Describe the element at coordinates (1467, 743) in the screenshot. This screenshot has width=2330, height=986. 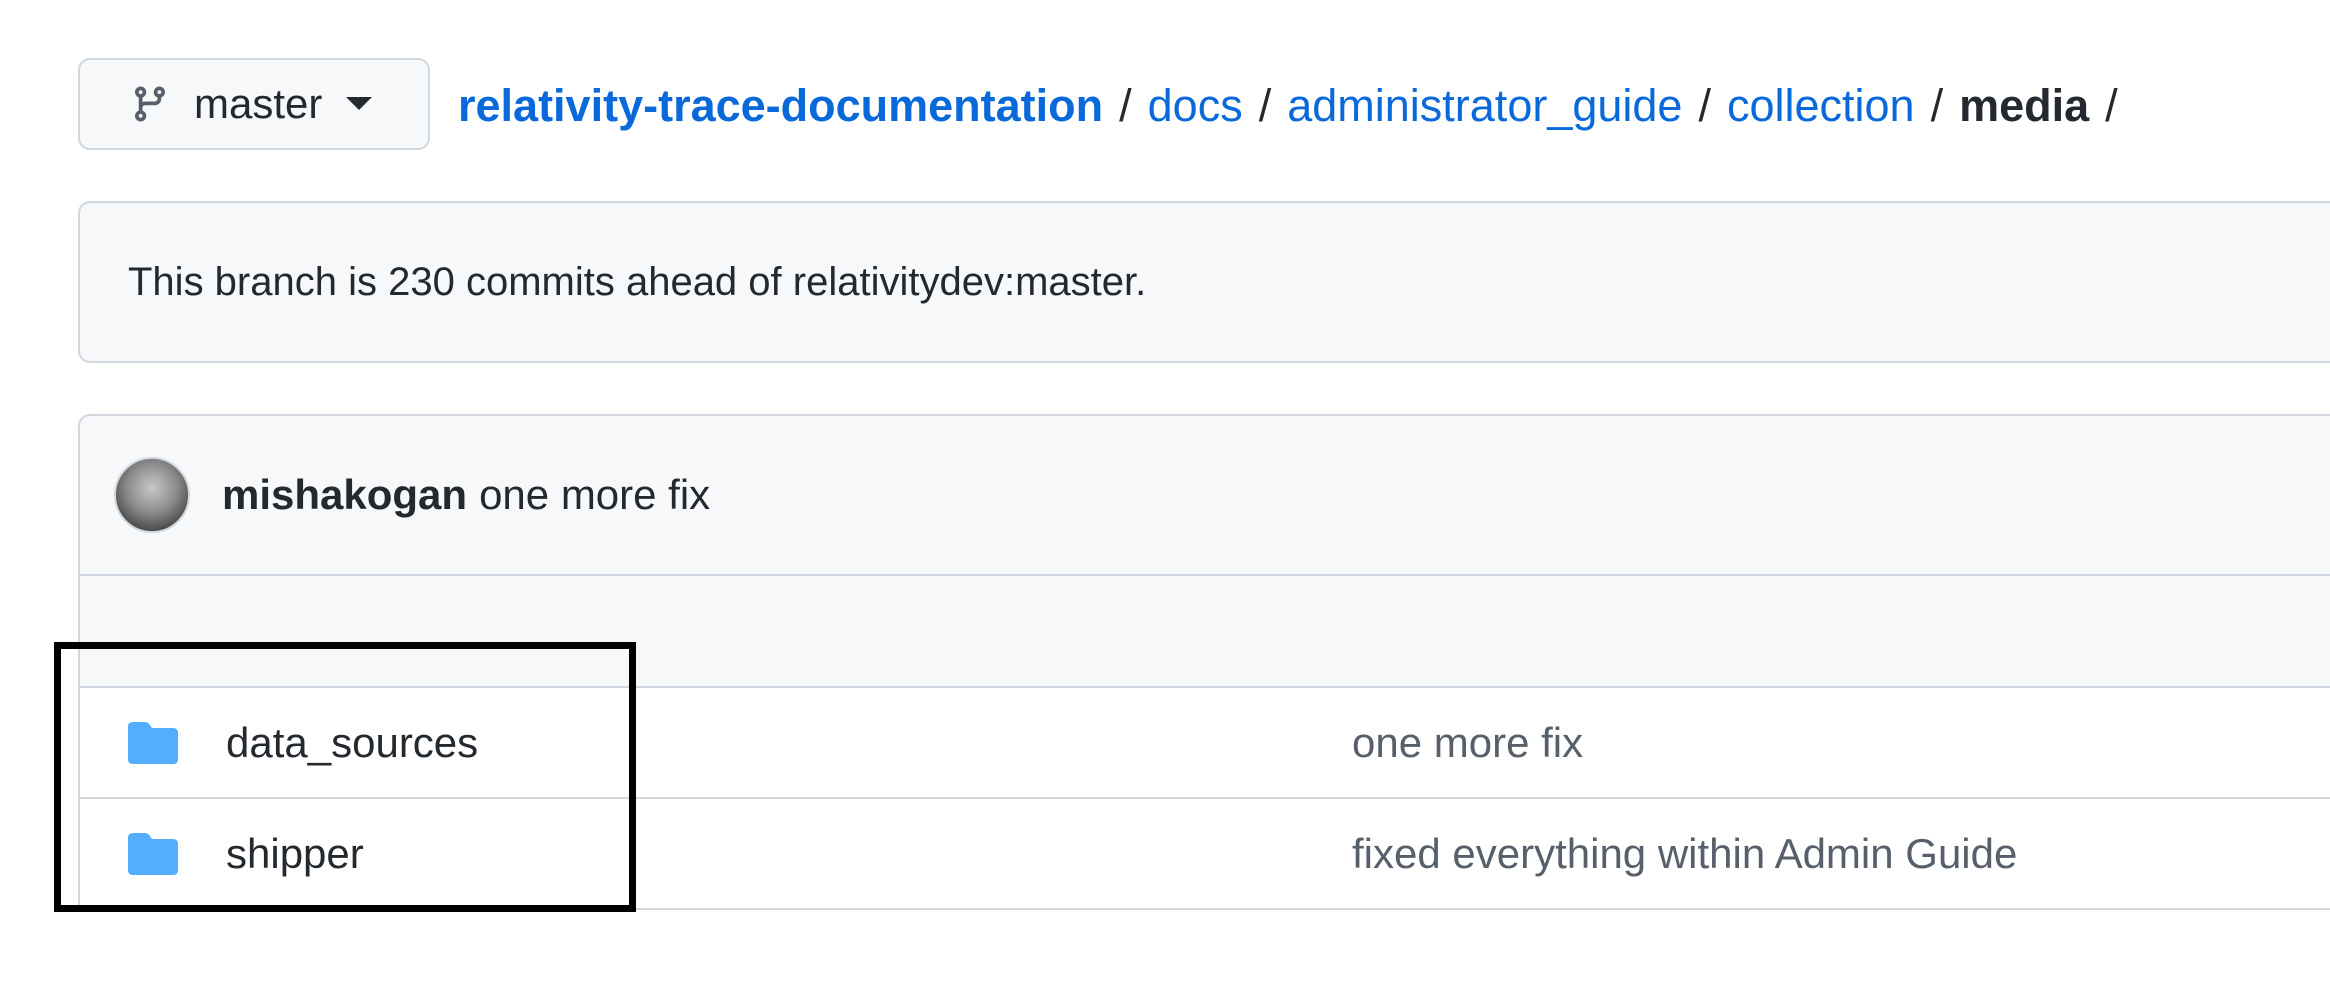
I see `file-commit-message: one more fix` at that location.